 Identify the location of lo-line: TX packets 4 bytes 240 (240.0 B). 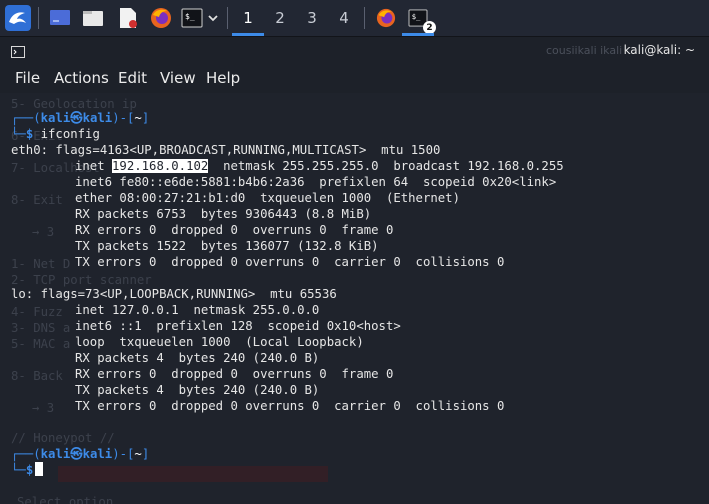
(197, 390).